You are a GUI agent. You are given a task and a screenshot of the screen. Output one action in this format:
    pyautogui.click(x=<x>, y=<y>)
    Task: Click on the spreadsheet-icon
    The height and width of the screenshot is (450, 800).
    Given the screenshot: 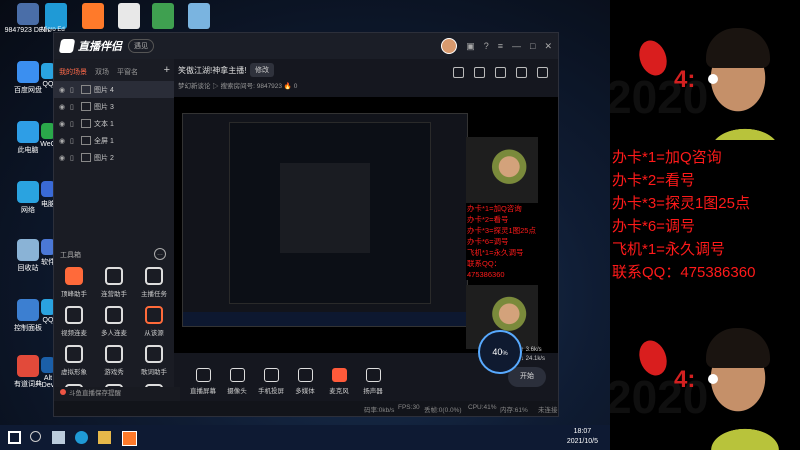 What is the action you would take?
    pyautogui.click(x=163, y=16)
    